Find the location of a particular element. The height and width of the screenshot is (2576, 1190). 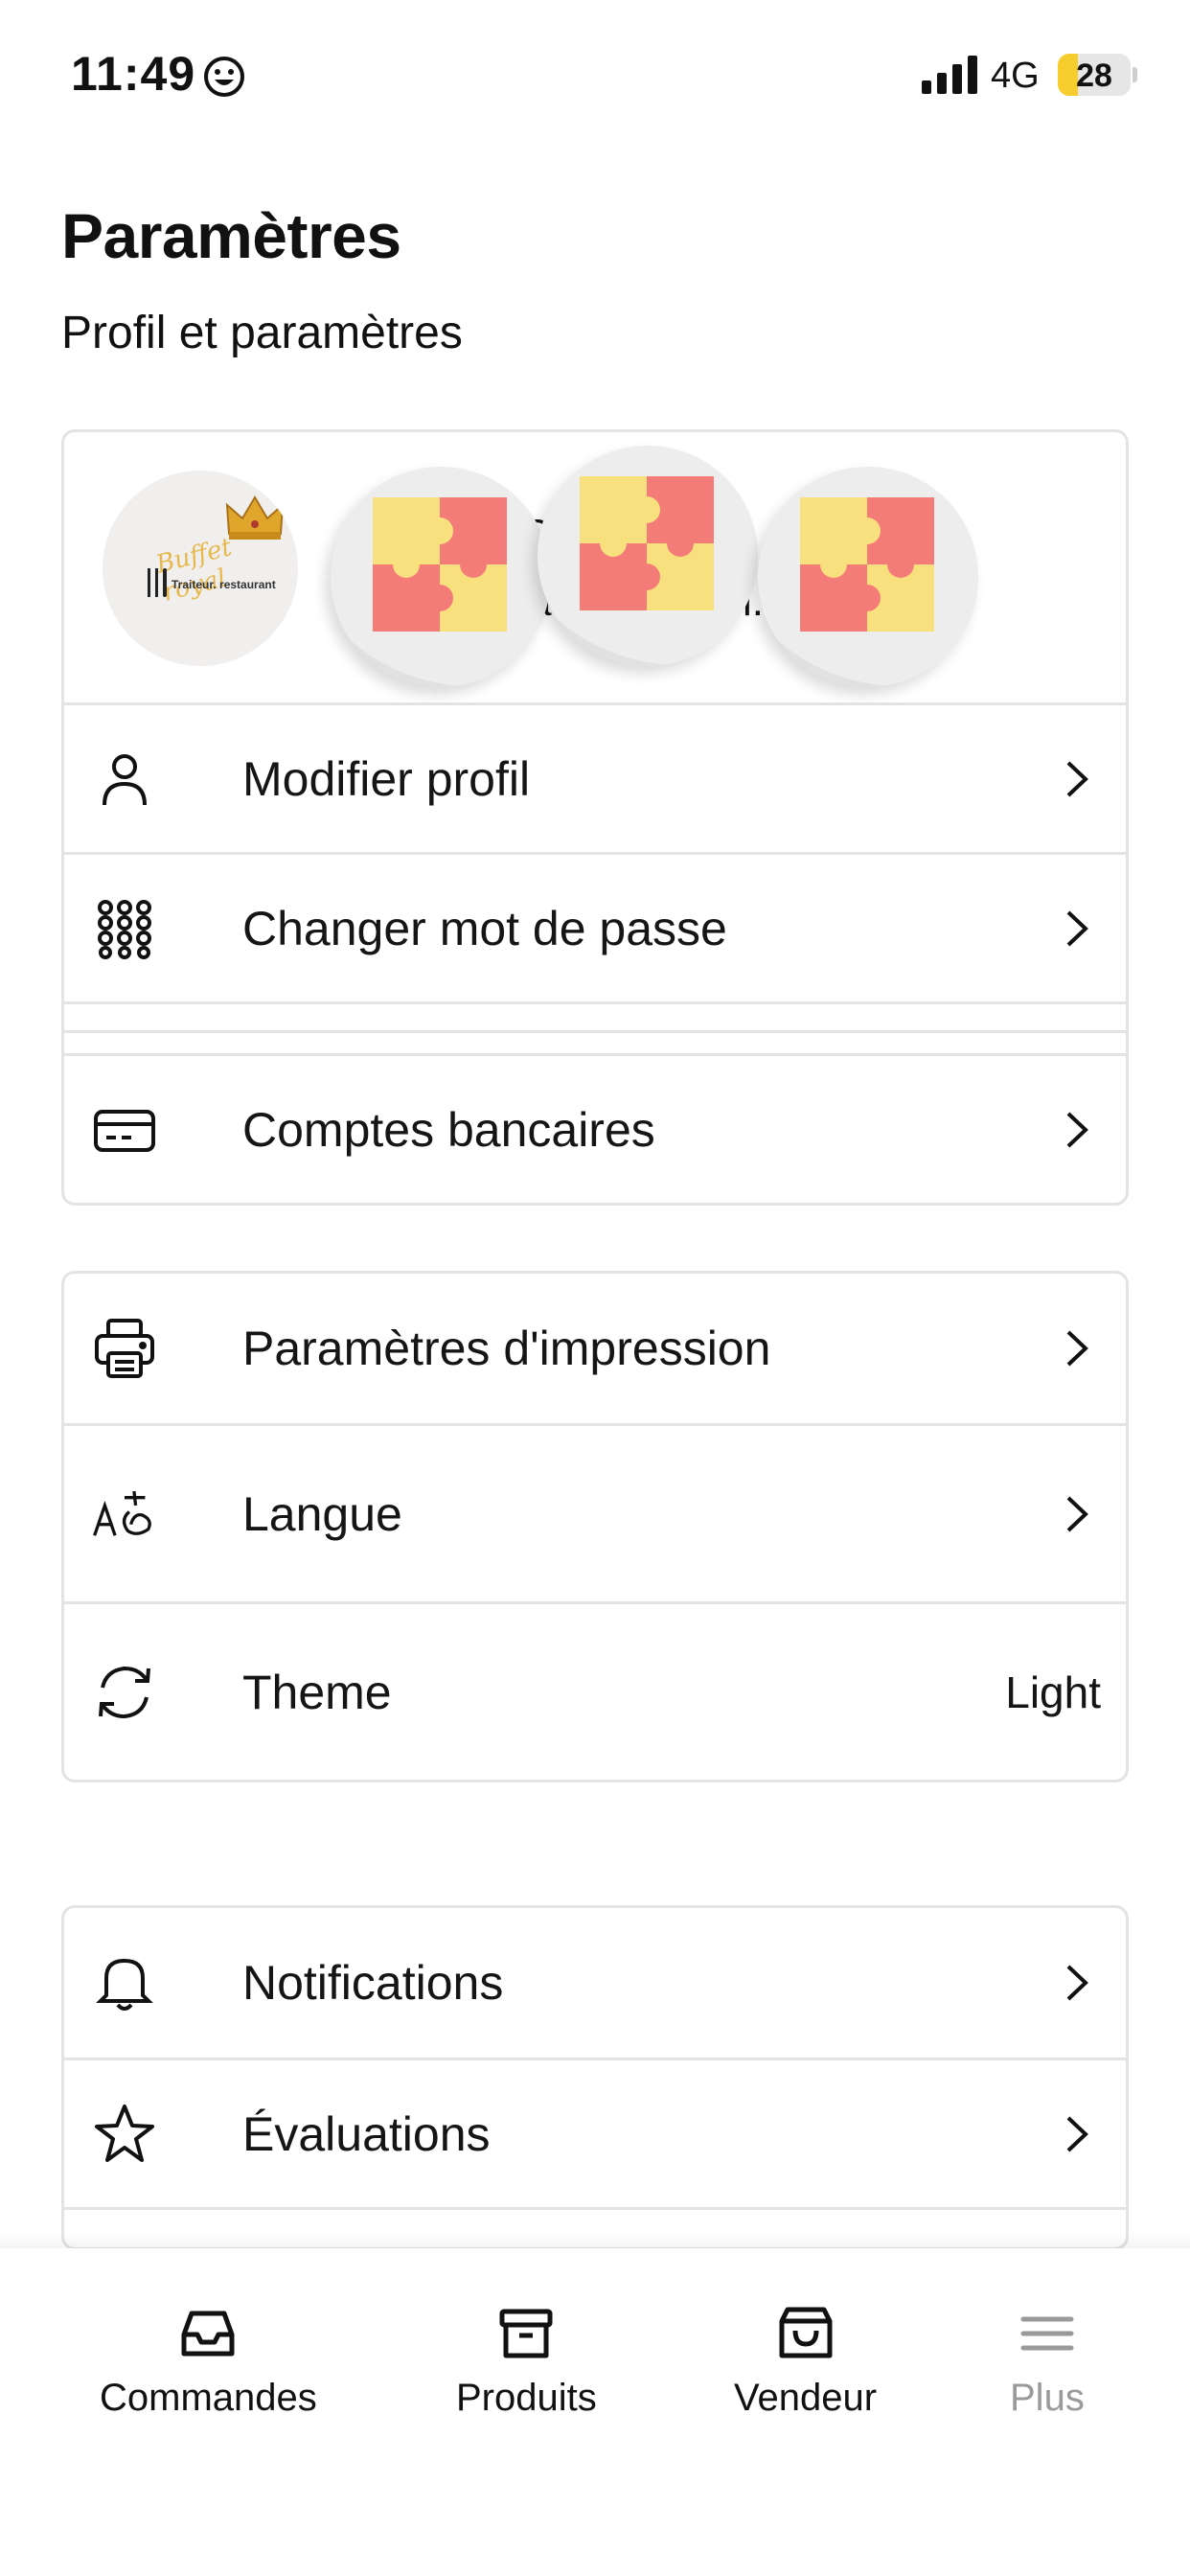

misc-card: Notifications Évaluations is located at coordinates (595, 2077).